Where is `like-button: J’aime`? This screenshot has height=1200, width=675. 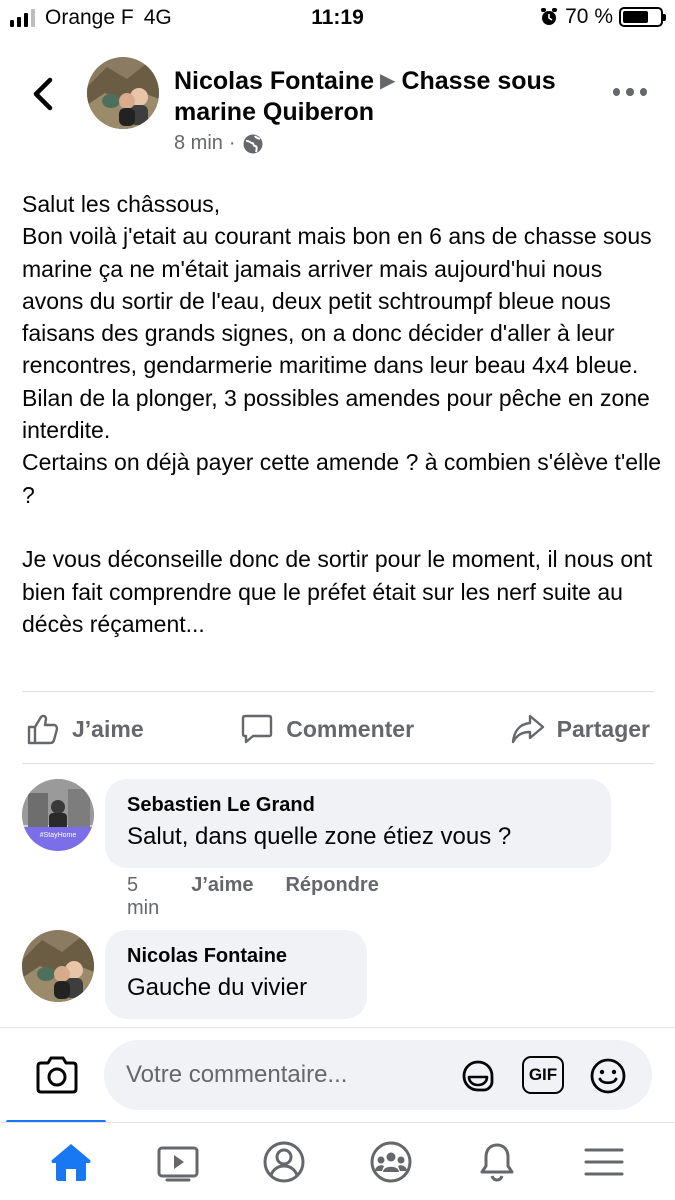 like-button: J’aime is located at coordinates (85, 729).